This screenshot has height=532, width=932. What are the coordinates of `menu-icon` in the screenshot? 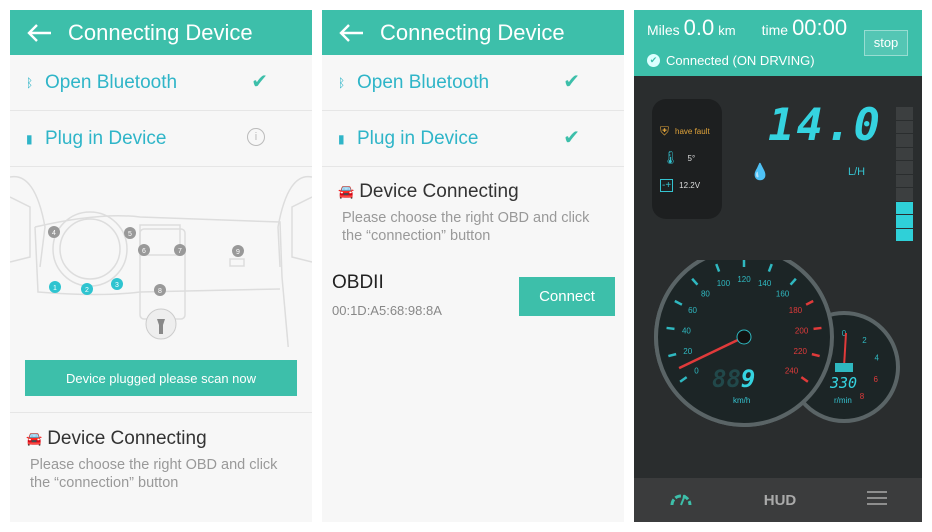 It's located at (876, 500).